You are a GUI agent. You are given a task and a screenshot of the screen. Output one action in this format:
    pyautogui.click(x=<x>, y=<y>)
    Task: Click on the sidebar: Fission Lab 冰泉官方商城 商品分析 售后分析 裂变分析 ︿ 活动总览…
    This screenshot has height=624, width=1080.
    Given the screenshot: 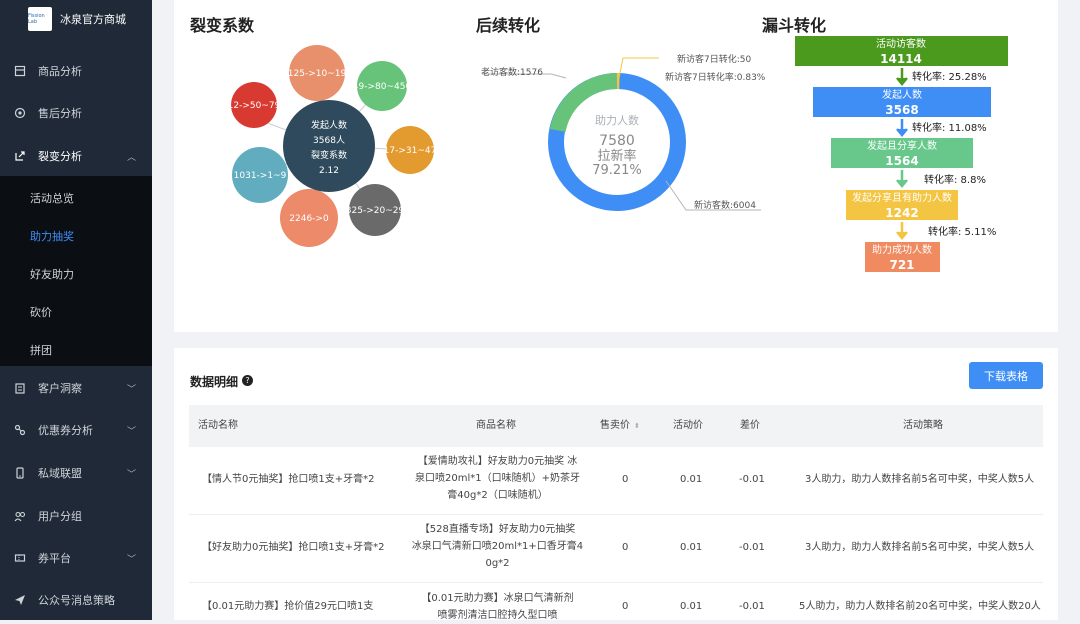 What is the action you would take?
    pyautogui.click(x=76, y=310)
    